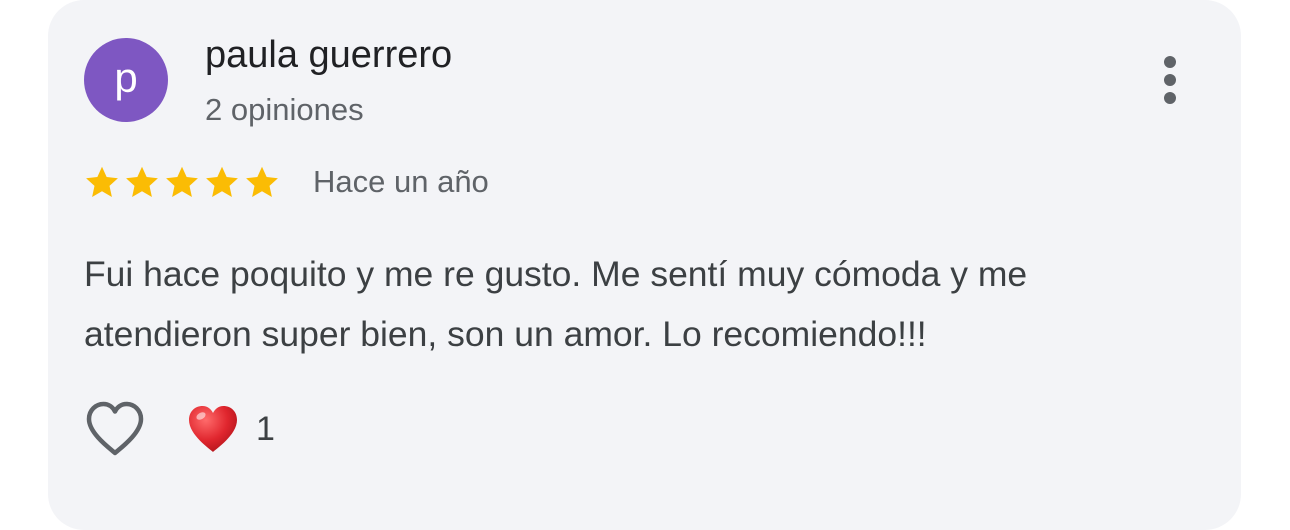 This screenshot has width=1290, height=530. I want to click on heart-outline-icon, so click(115, 428).